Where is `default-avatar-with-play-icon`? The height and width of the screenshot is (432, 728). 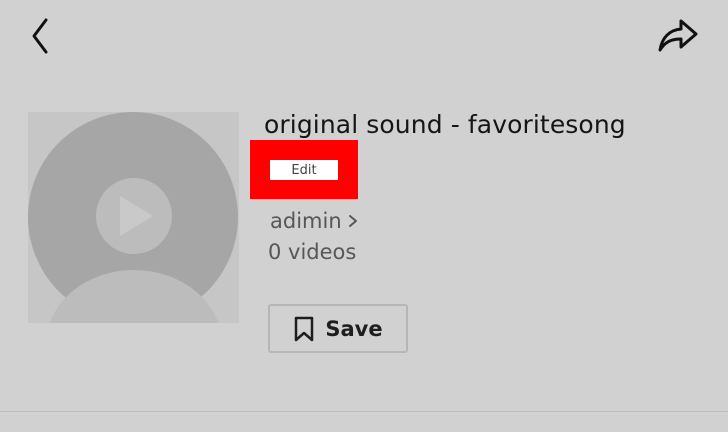 default-avatar-with-play-icon is located at coordinates (133, 217).